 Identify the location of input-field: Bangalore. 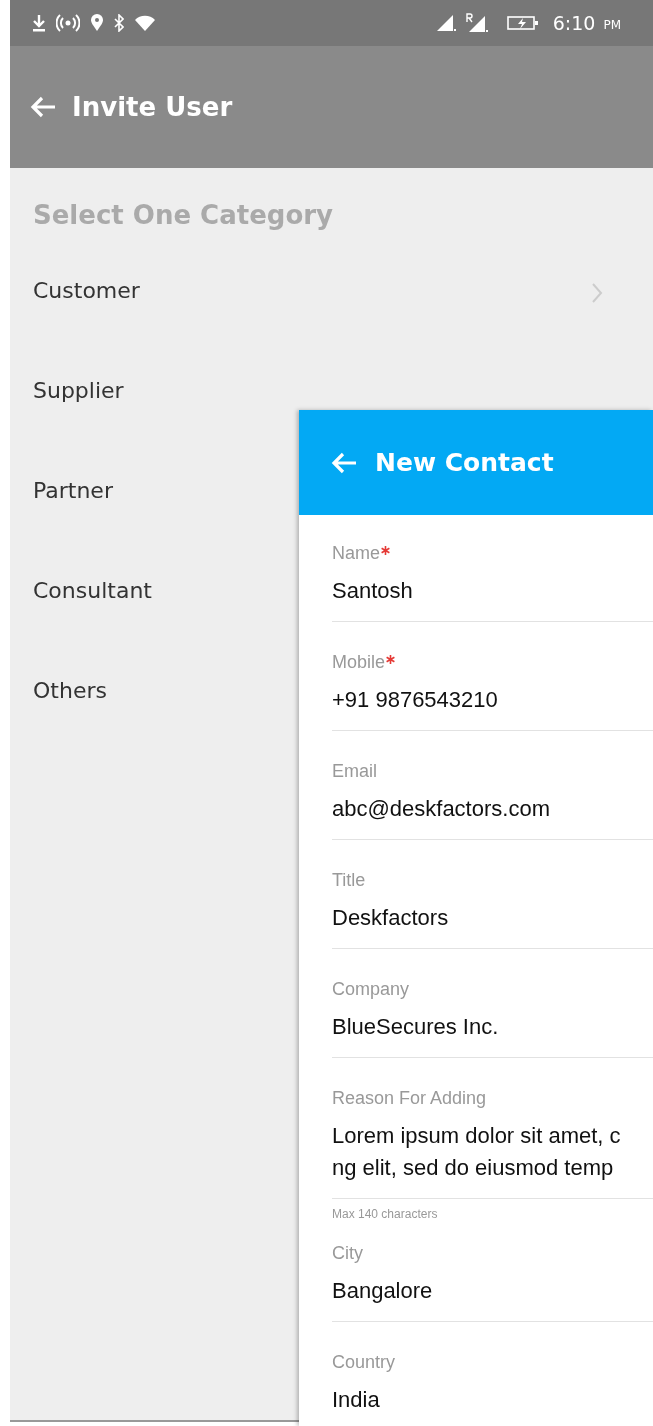
(492, 1296).